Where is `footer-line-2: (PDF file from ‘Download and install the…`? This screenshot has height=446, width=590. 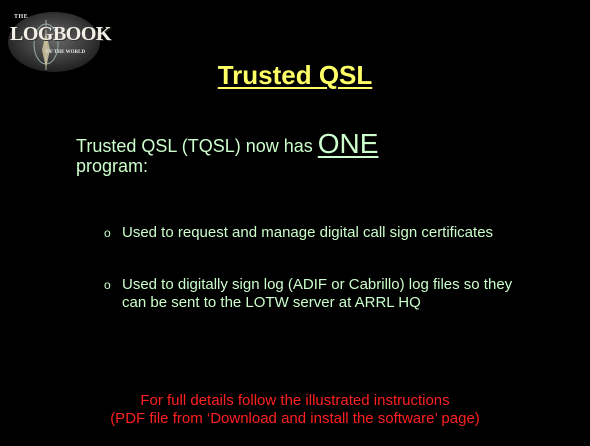
footer-line-2: (PDF file from ‘Download and install the… is located at coordinates (295, 418).